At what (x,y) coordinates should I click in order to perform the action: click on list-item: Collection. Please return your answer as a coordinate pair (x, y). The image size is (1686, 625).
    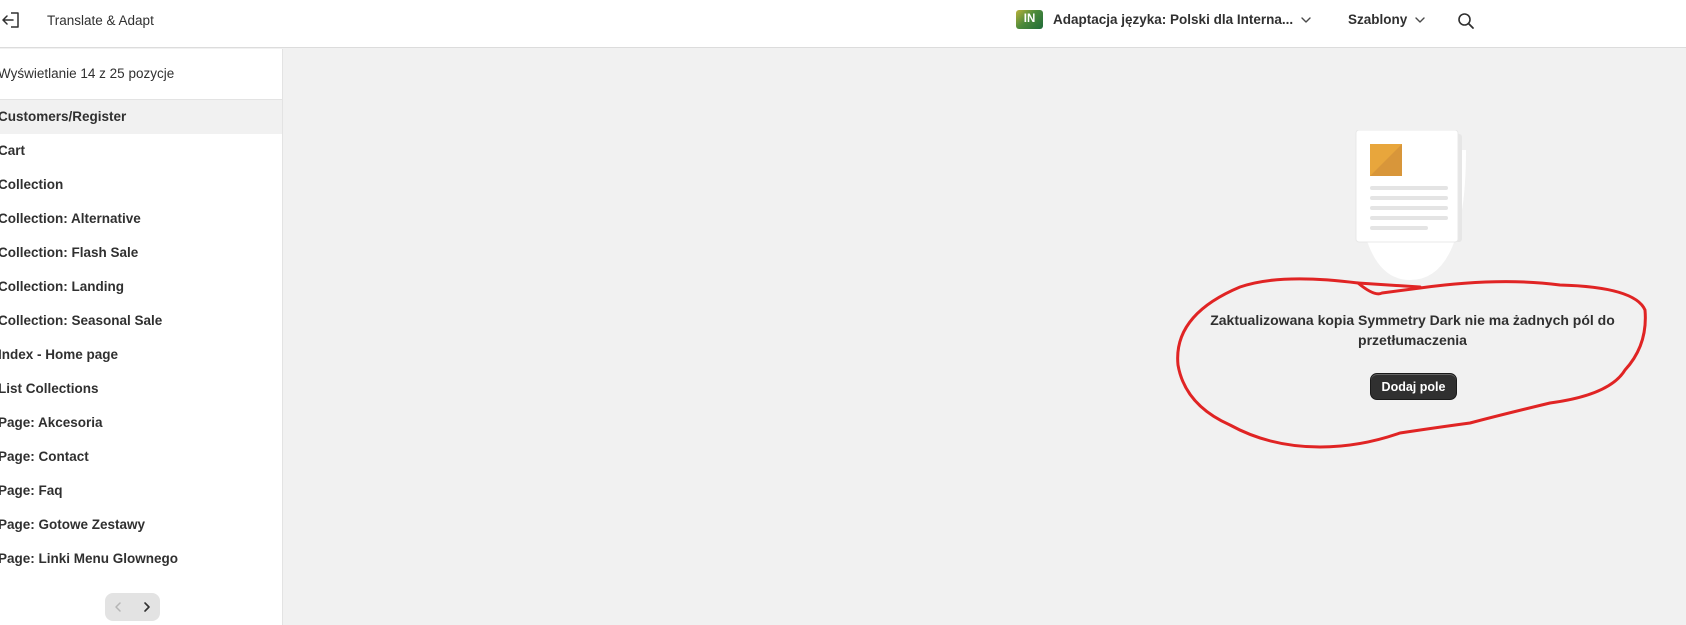
    Looking at the image, I should click on (141, 185).